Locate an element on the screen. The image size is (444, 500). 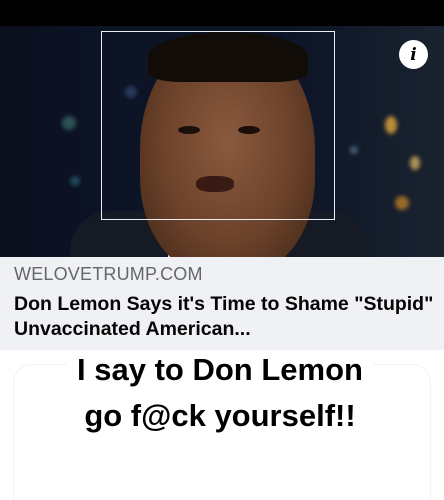
overlay-caption: I say to Don Lemon go f@ck yourself!! is located at coordinates (220, 393).